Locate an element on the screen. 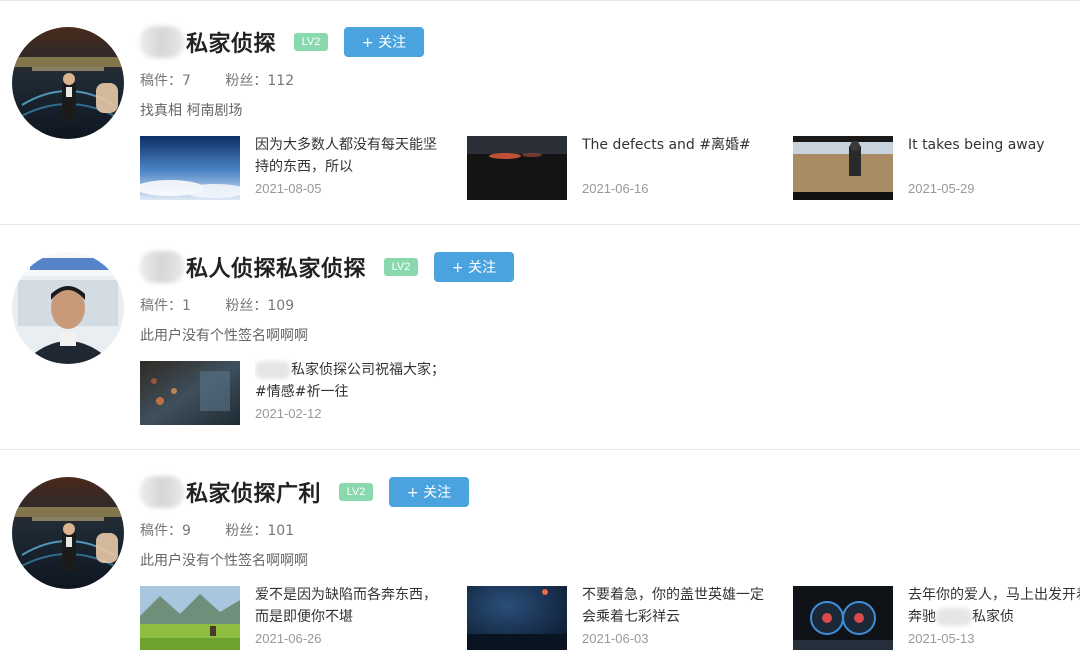 Image resolution: width=1080 pixels, height=672 pixels. video-item: 私家侦探公司祝福大家；#情感#祈一往 2021-02-12 is located at coordinates (295, 393).